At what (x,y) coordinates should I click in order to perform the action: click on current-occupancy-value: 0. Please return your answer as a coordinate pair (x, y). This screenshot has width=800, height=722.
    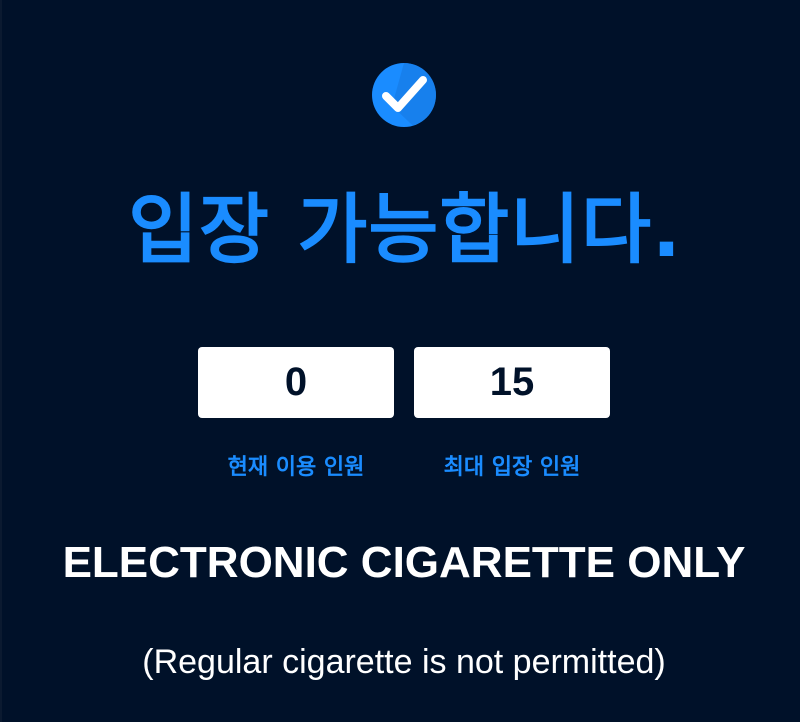
    Looking at the image, I should click on (296, 382).